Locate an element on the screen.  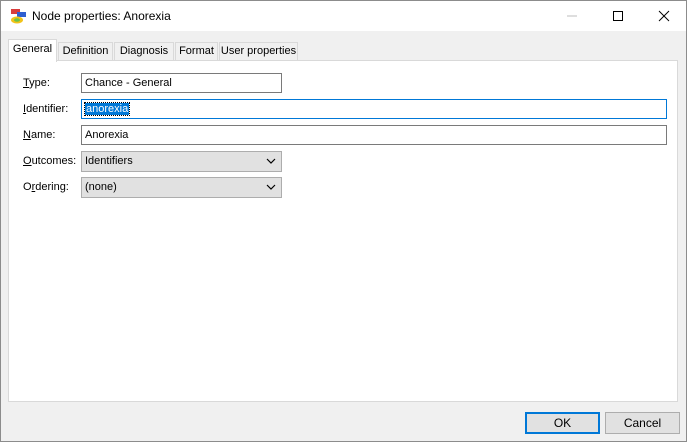
type-label: Type: is located at coordinates (36, 83).